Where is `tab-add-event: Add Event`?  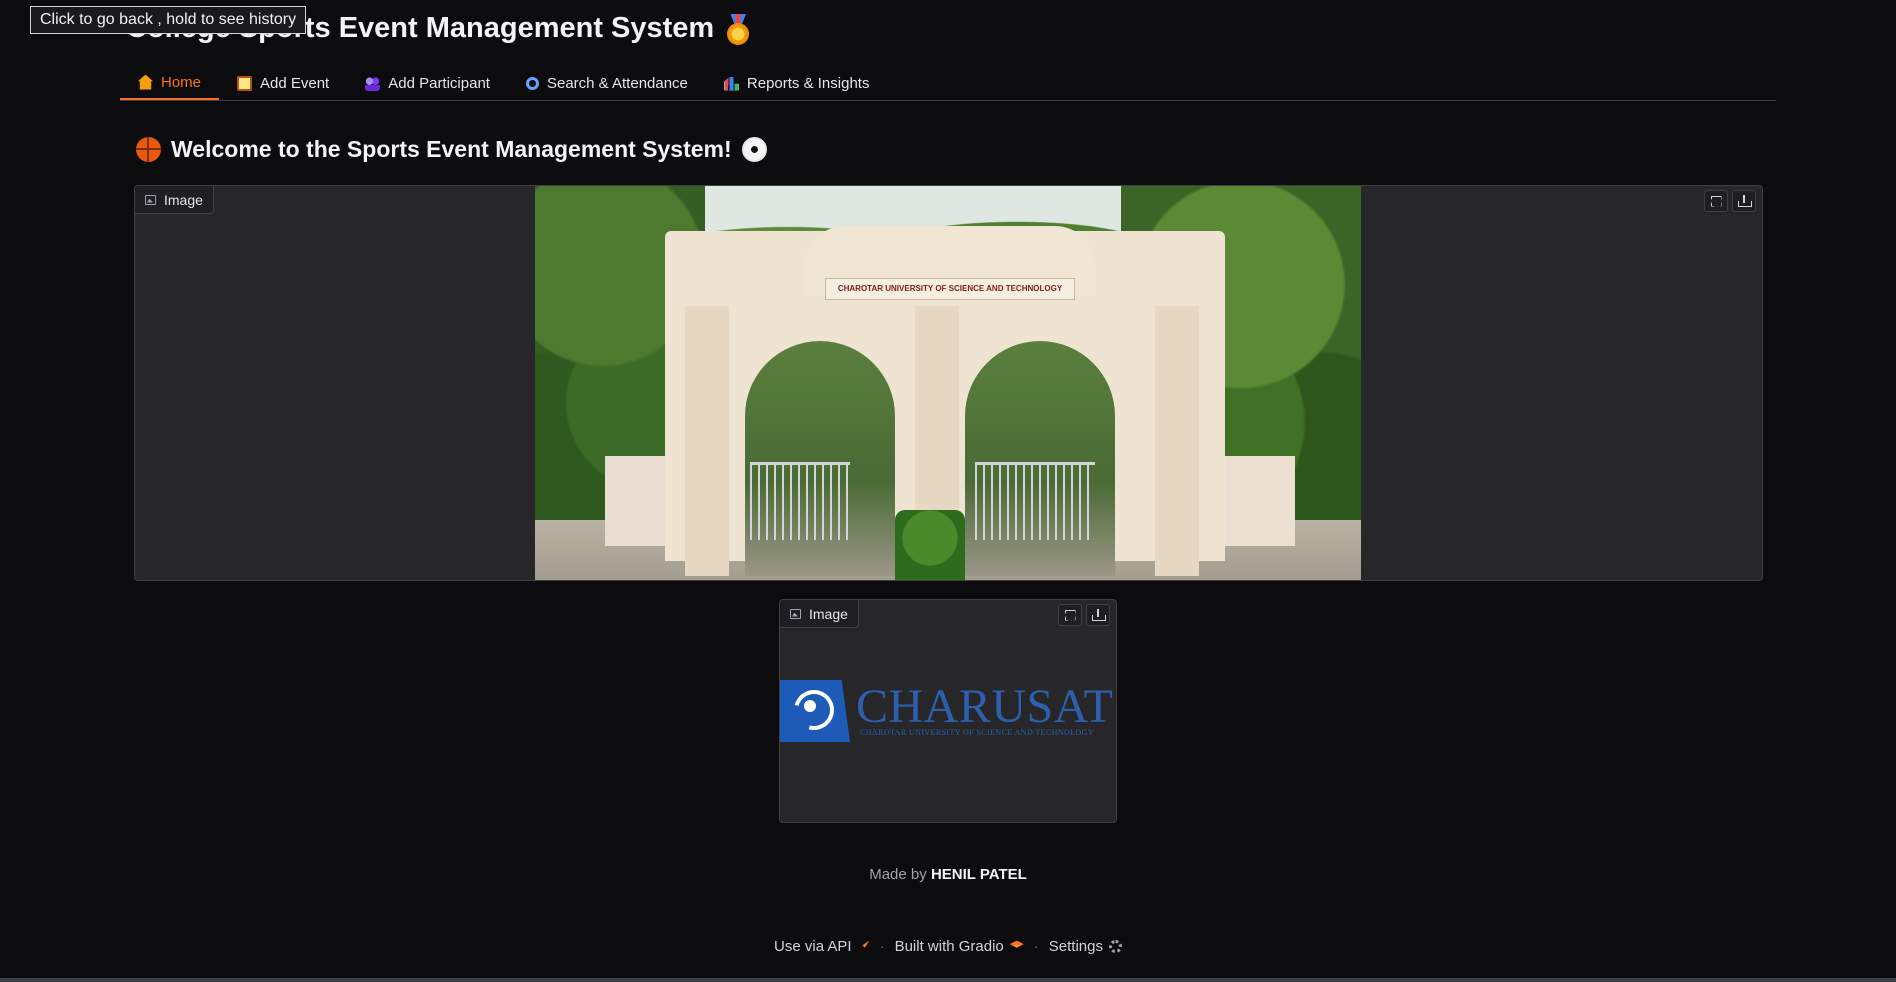
tab-add-event: Add Event is located at coordinates (283, 83).